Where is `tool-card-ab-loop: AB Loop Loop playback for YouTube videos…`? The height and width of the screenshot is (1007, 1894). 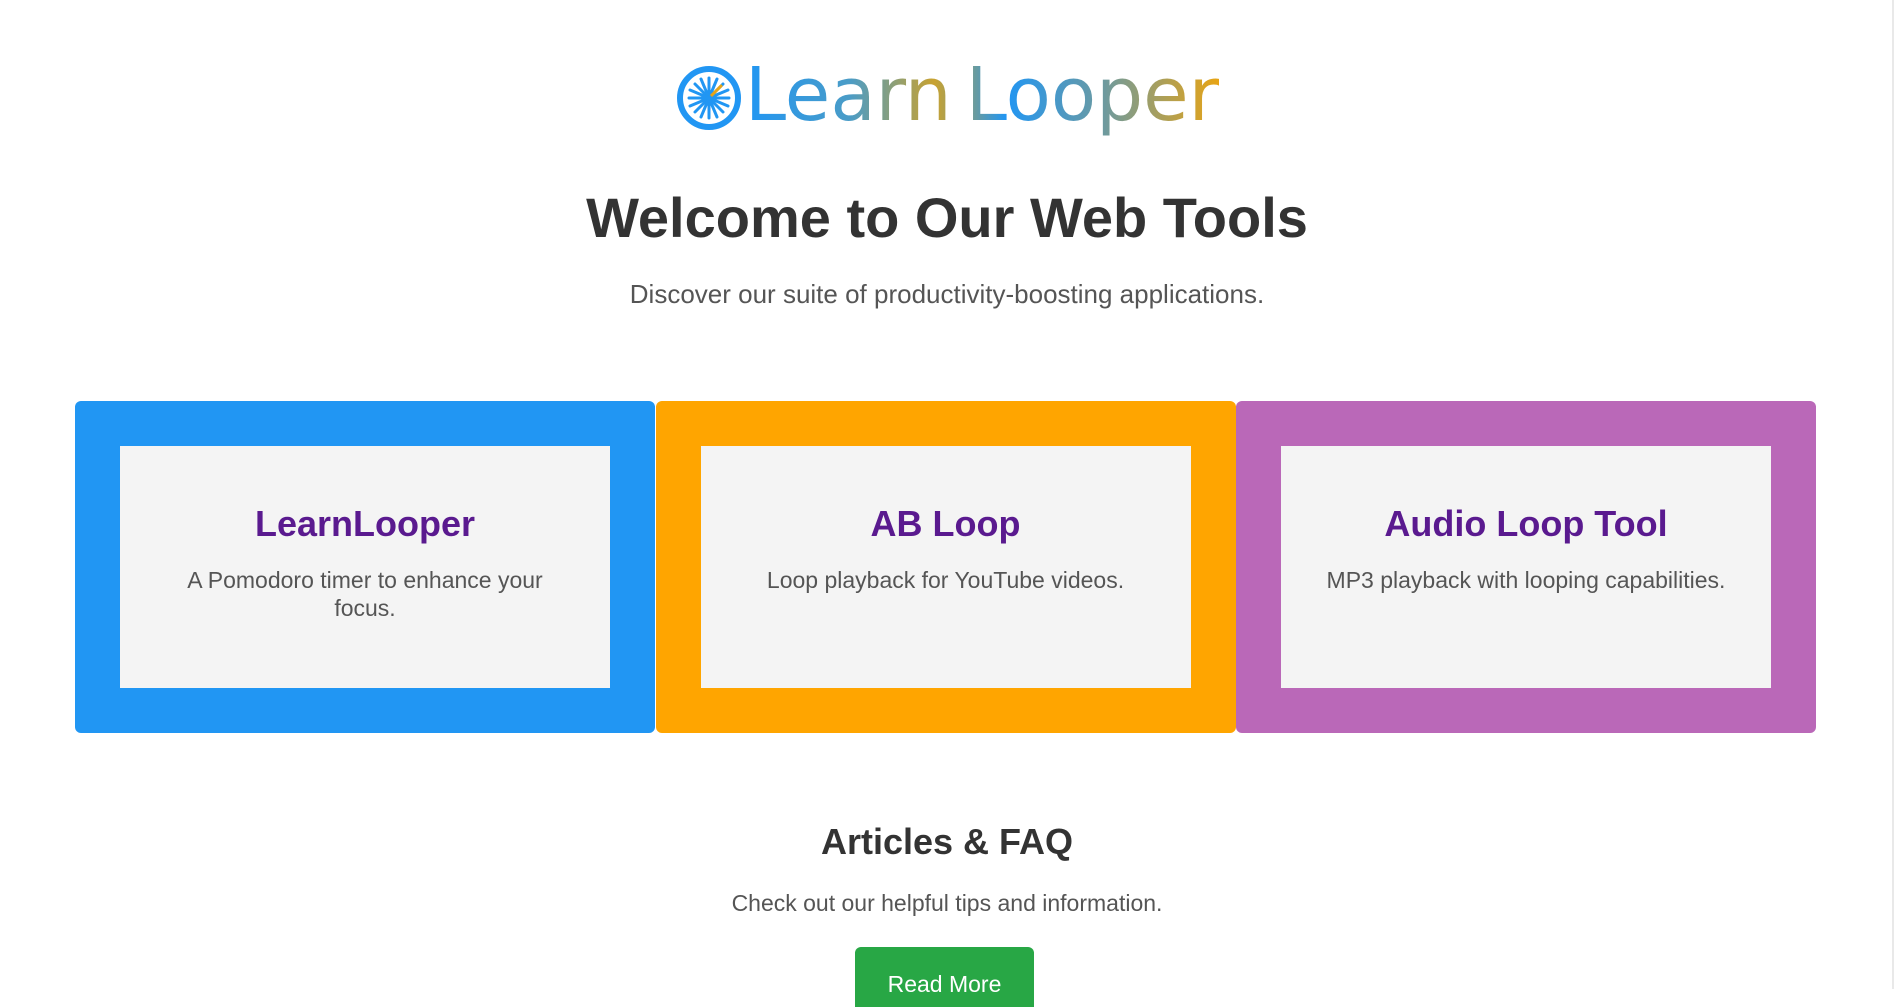
tool-card-ab-loop: AB Loop Loop playback for YouTube videos… is located at coordinates (945, 567).